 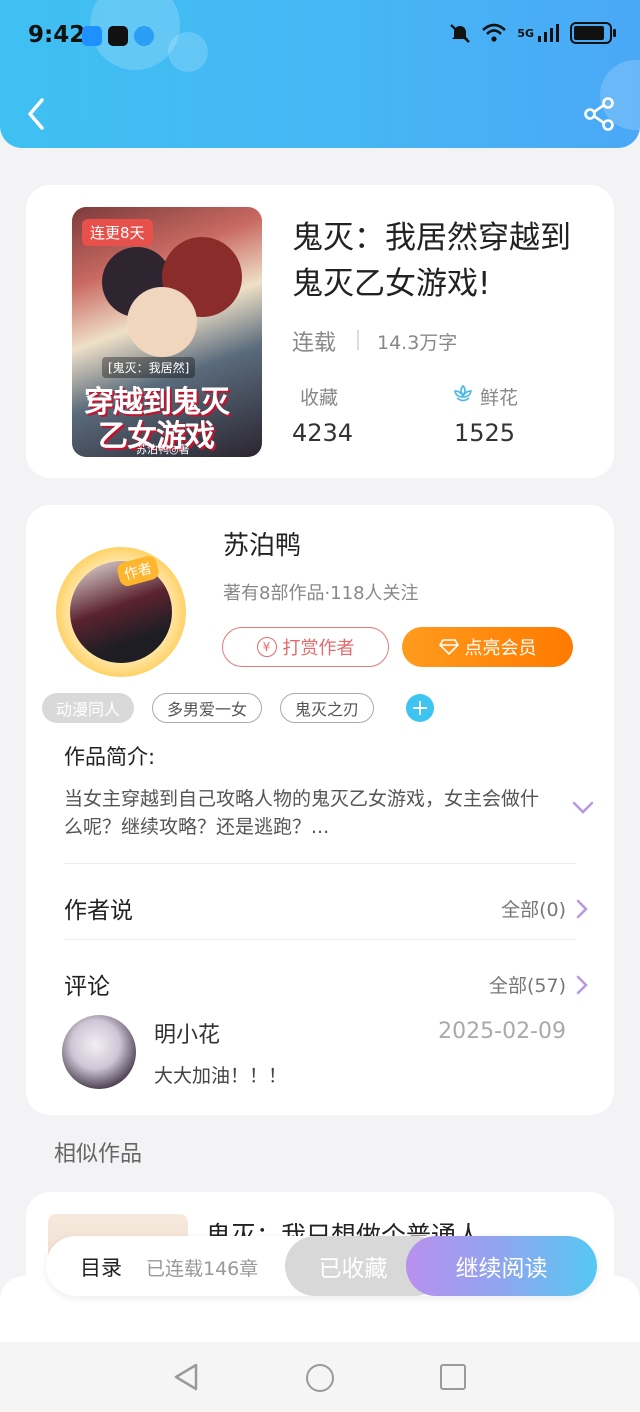 I want to click on favorited-label: 已收藏, so click(x=353, y=1269).